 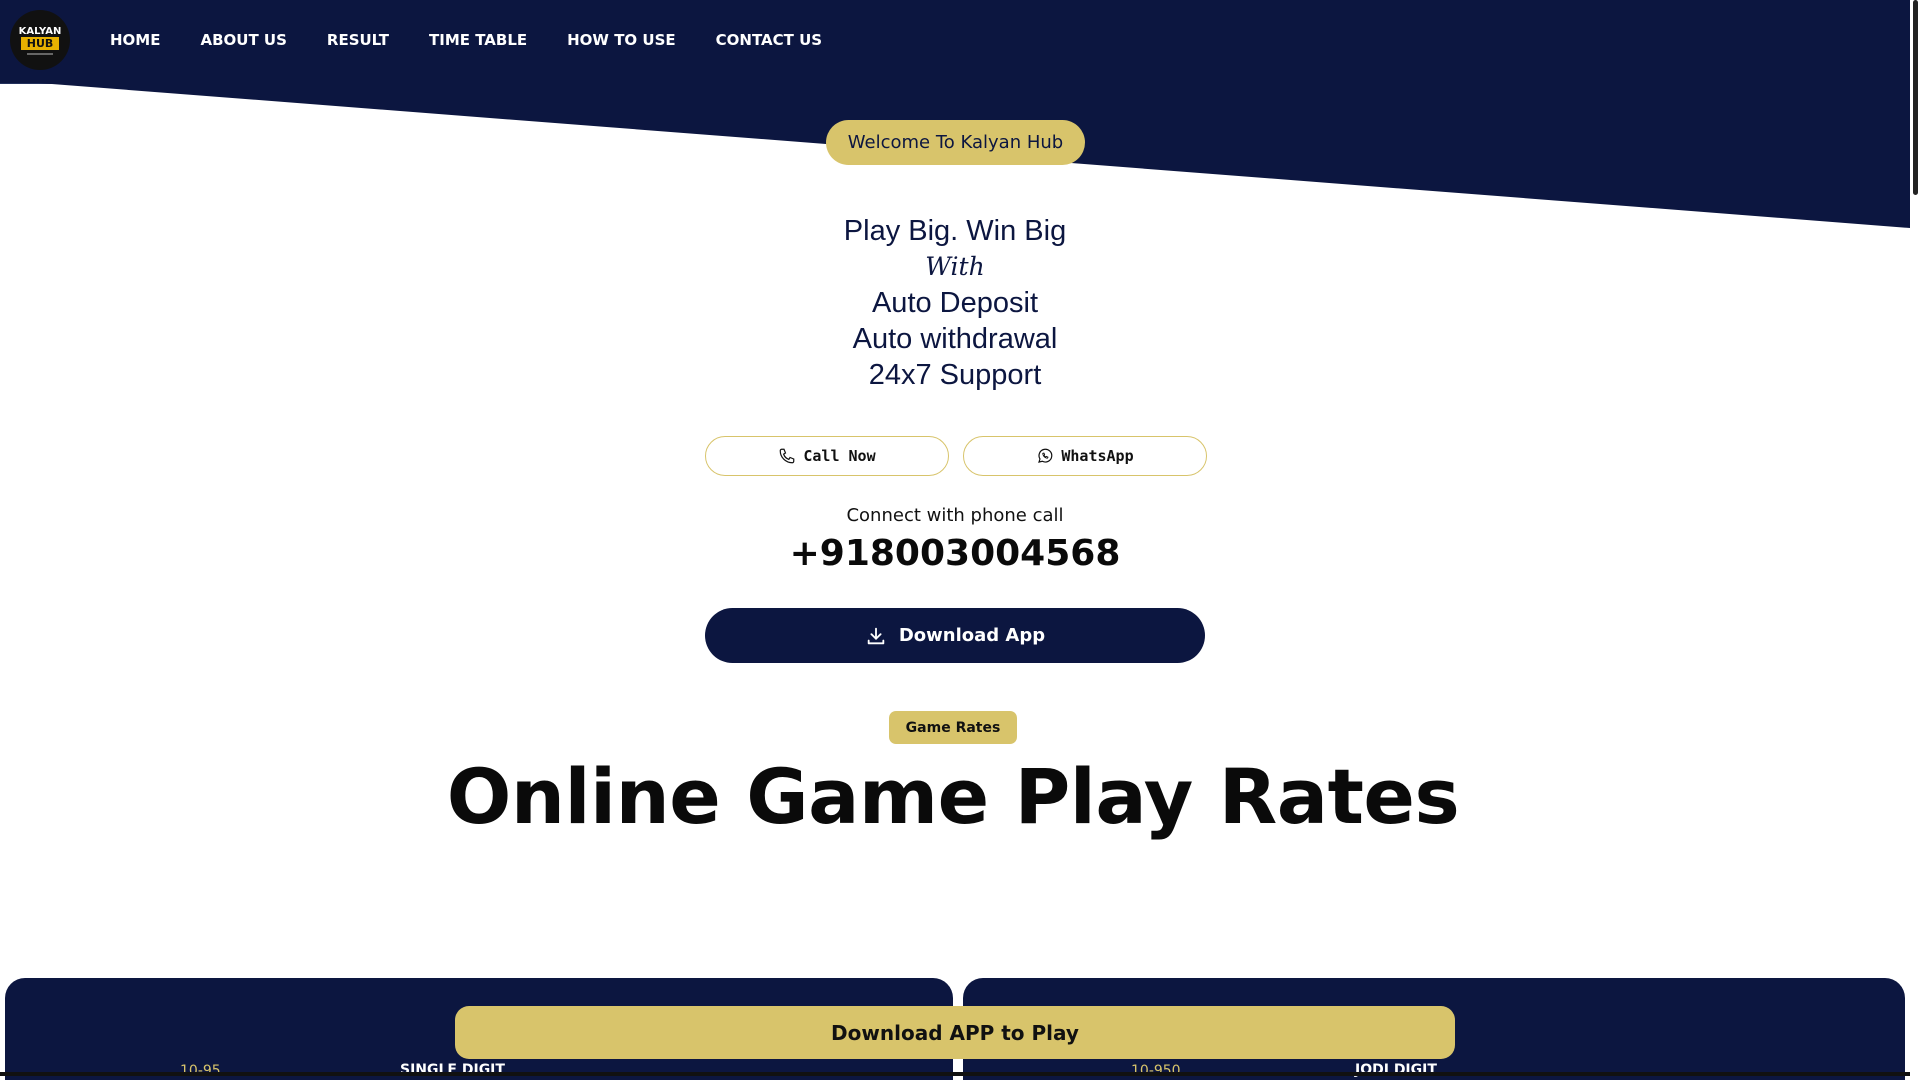 What do you see at coordinates (972, 635) in the screenshot?
I see `download-app-label: Download App` at bounding box center [972, 635].